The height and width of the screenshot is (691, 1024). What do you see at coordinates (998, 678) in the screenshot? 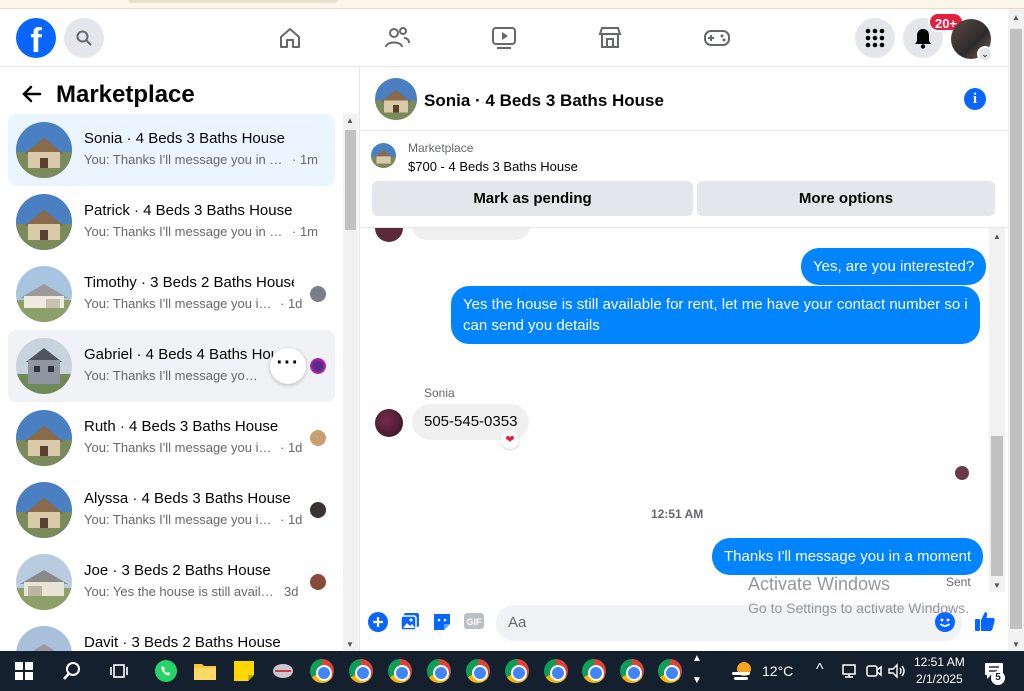
I see `notification-count-badge: 5` at bounding box center [998, 678].